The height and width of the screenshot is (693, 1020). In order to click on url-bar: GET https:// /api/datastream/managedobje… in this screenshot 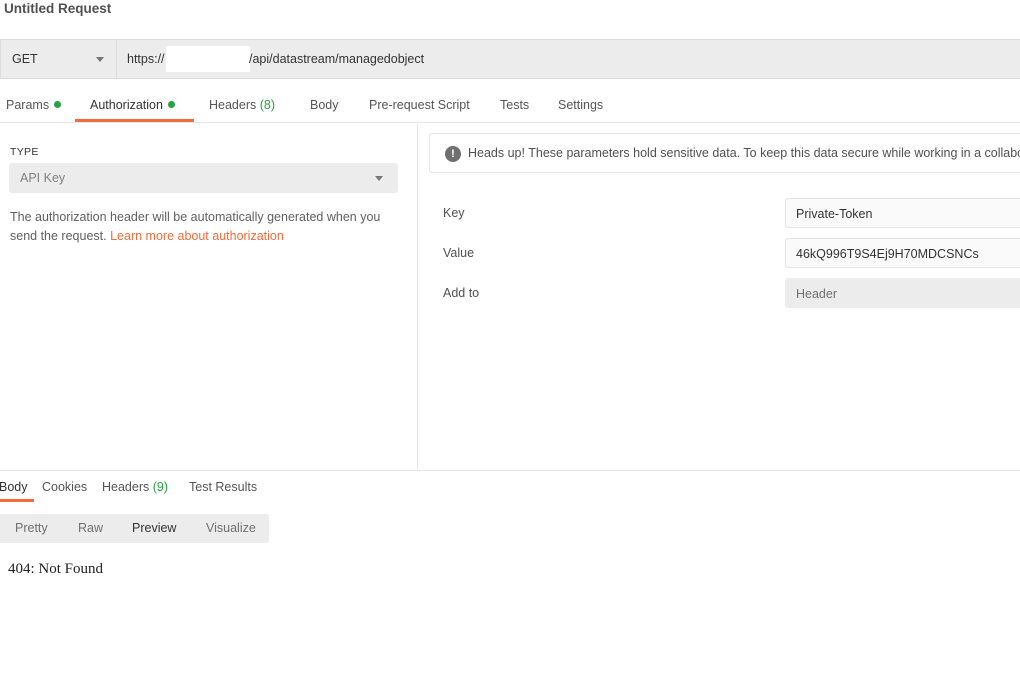, I will do `click(510, 59)`.